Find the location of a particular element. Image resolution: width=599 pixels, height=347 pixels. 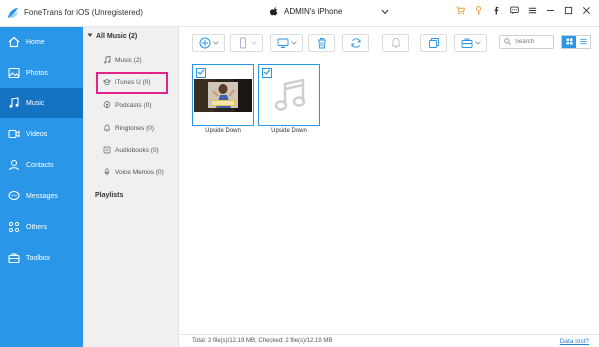

copy-icon is located at coordinates (434, 43).